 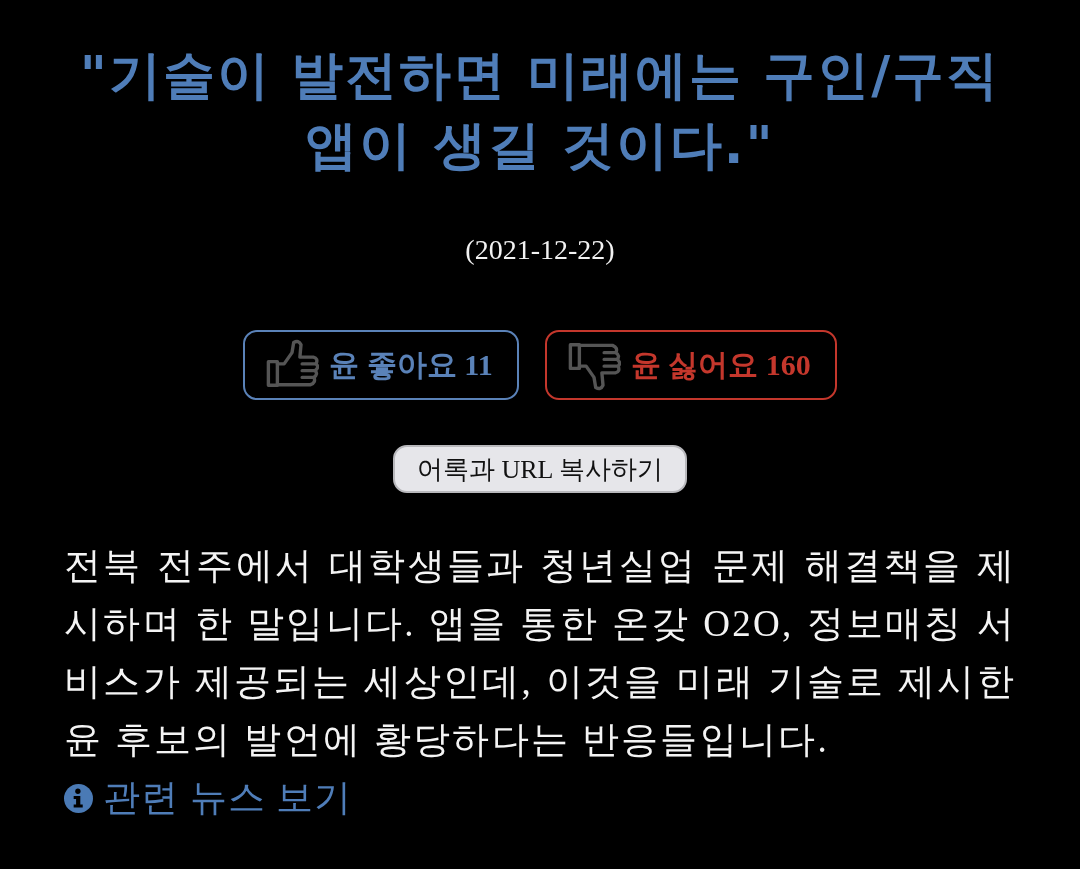 I want to click on like-button: 윤 좋아요 11, so click(x=381, y=365).